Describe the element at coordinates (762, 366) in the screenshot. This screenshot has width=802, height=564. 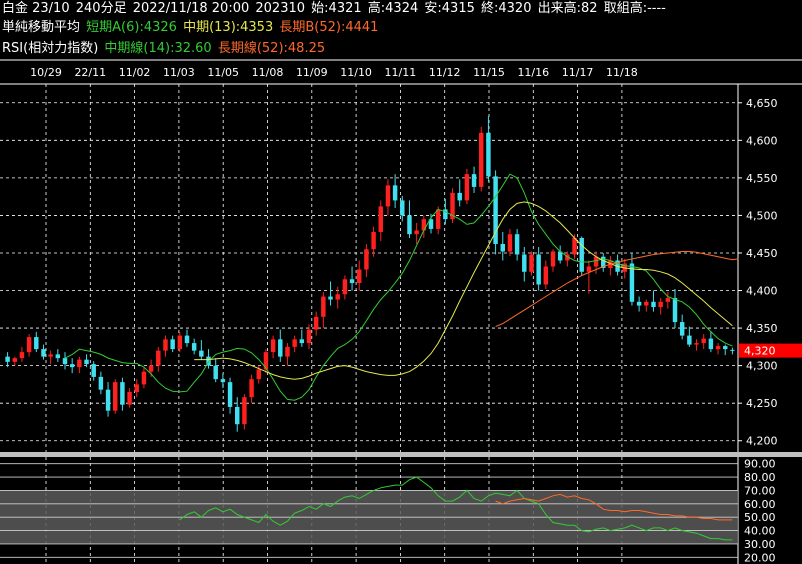
I see `price-tick-label: 4,300` at that location.